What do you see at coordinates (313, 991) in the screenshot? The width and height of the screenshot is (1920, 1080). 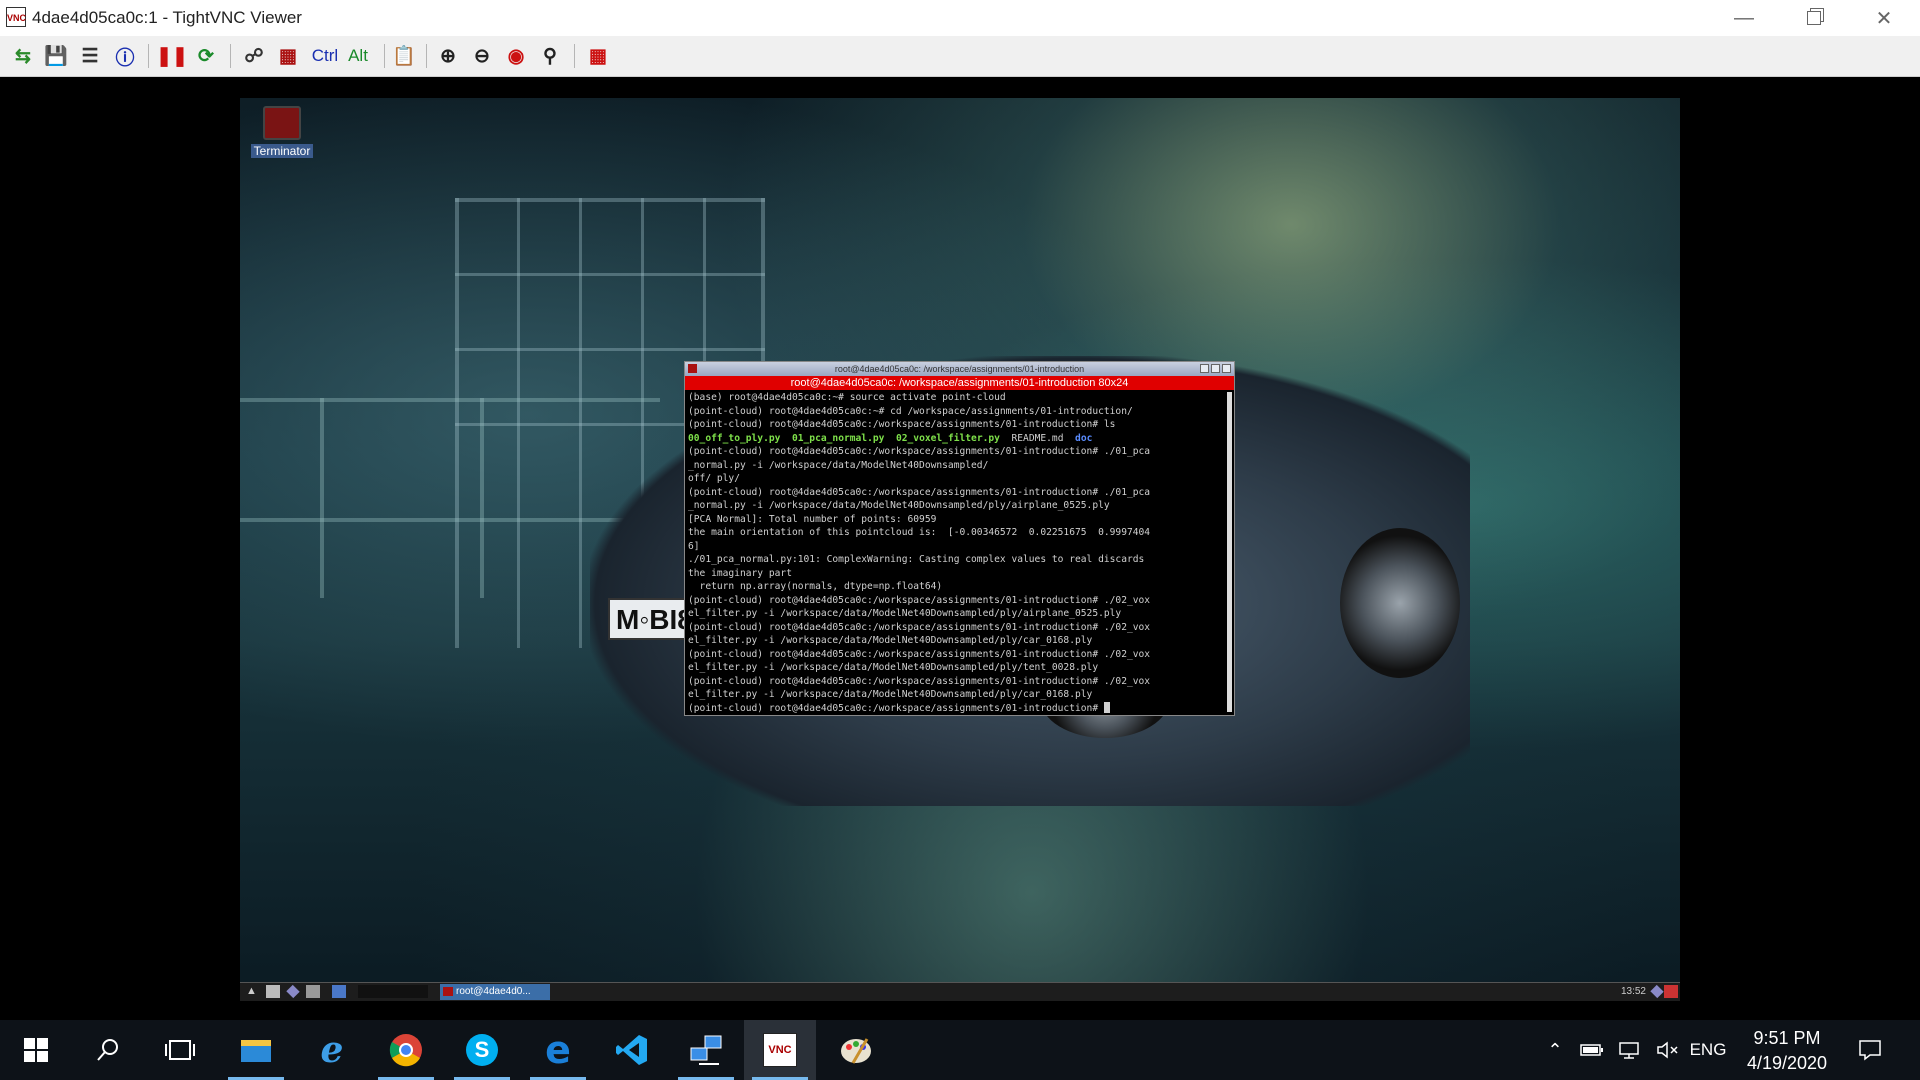 I see `windows-icon` at bounding box center [313, 991].